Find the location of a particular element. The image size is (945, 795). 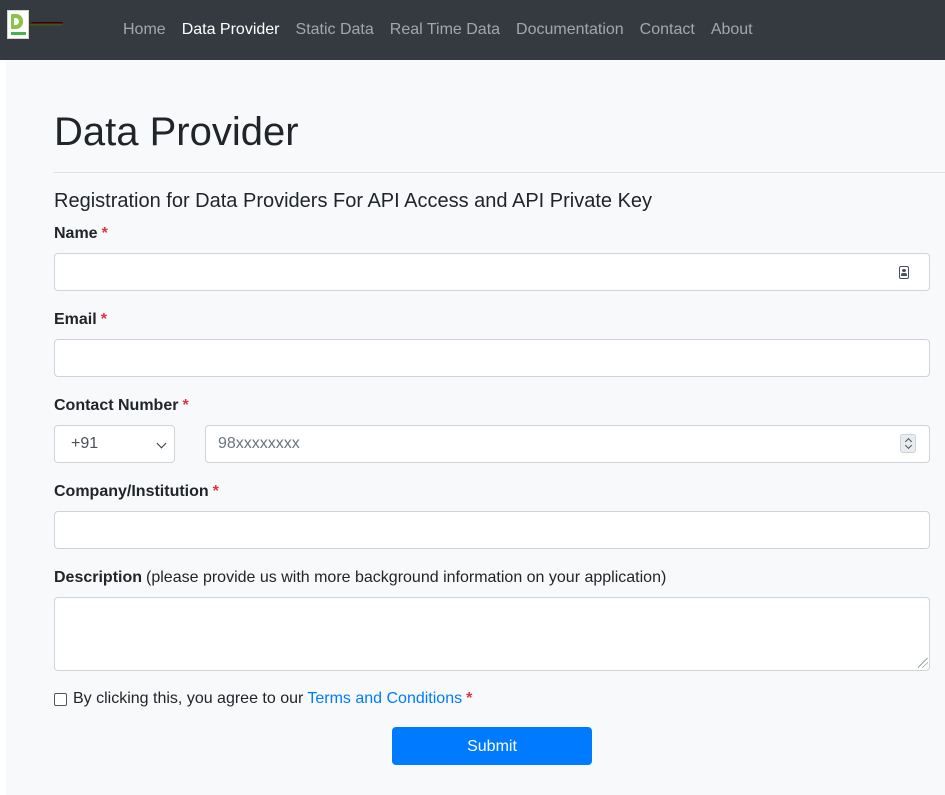

email-label-text: Email is located at coordinates (75, 319).